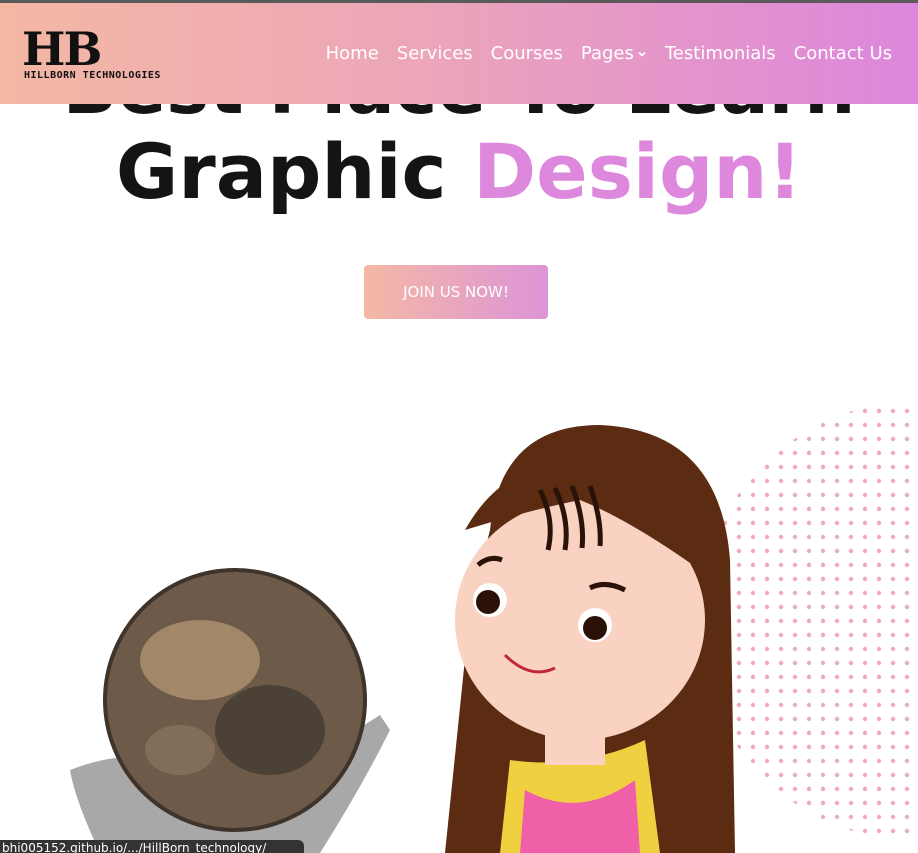 The width and height of the screenshot is (918, 853). Describe the element at coordinates (638, 171) in the screenshot. I see `hero-title-accent: Design!` at that location.